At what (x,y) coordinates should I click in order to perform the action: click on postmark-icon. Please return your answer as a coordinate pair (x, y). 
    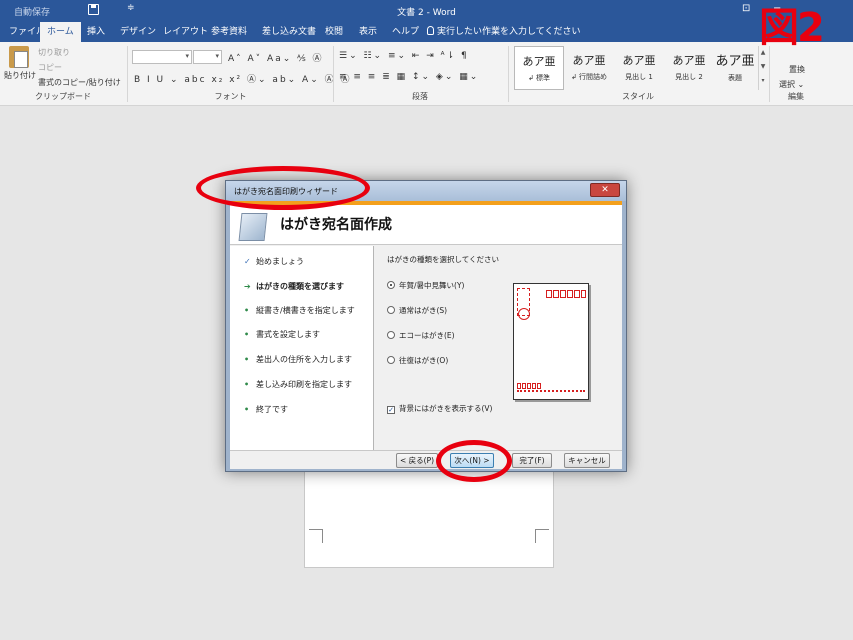
    Looking at the image, I should click on (524, 314).